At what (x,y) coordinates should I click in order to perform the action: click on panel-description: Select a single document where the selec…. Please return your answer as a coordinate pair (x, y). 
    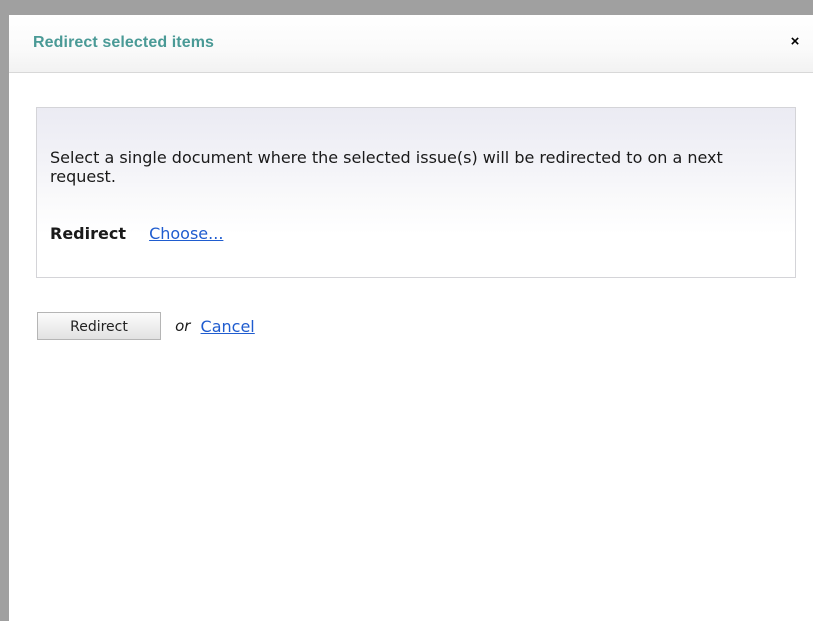
    Looking at the image, I should click on (386, 167).